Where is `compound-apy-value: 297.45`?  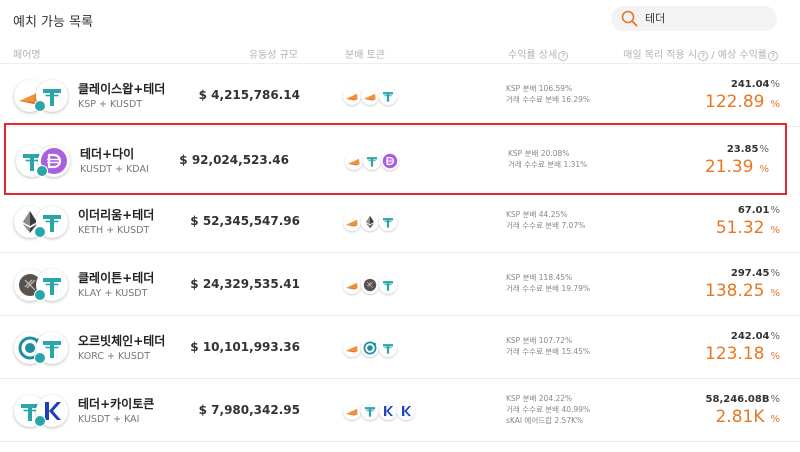 compound-apy-value: 297.45 is located at coordinates (750, 273).